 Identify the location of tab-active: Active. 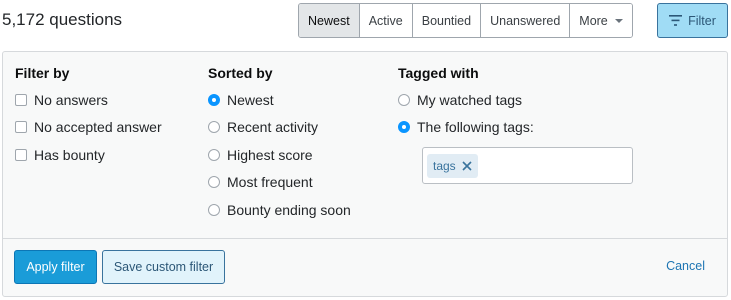
(386, 20).